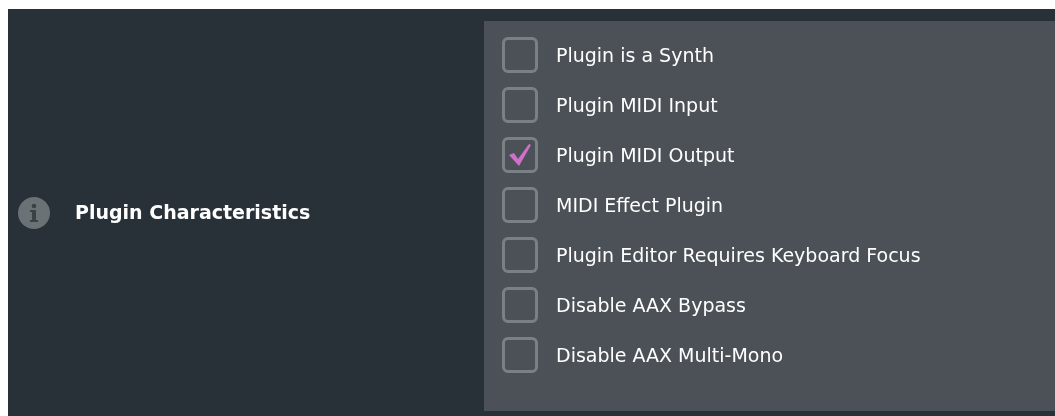  What do you see at coordinates (34, 212) in the screenshot?
I see `info-icon` at bounding box center [34, 212].